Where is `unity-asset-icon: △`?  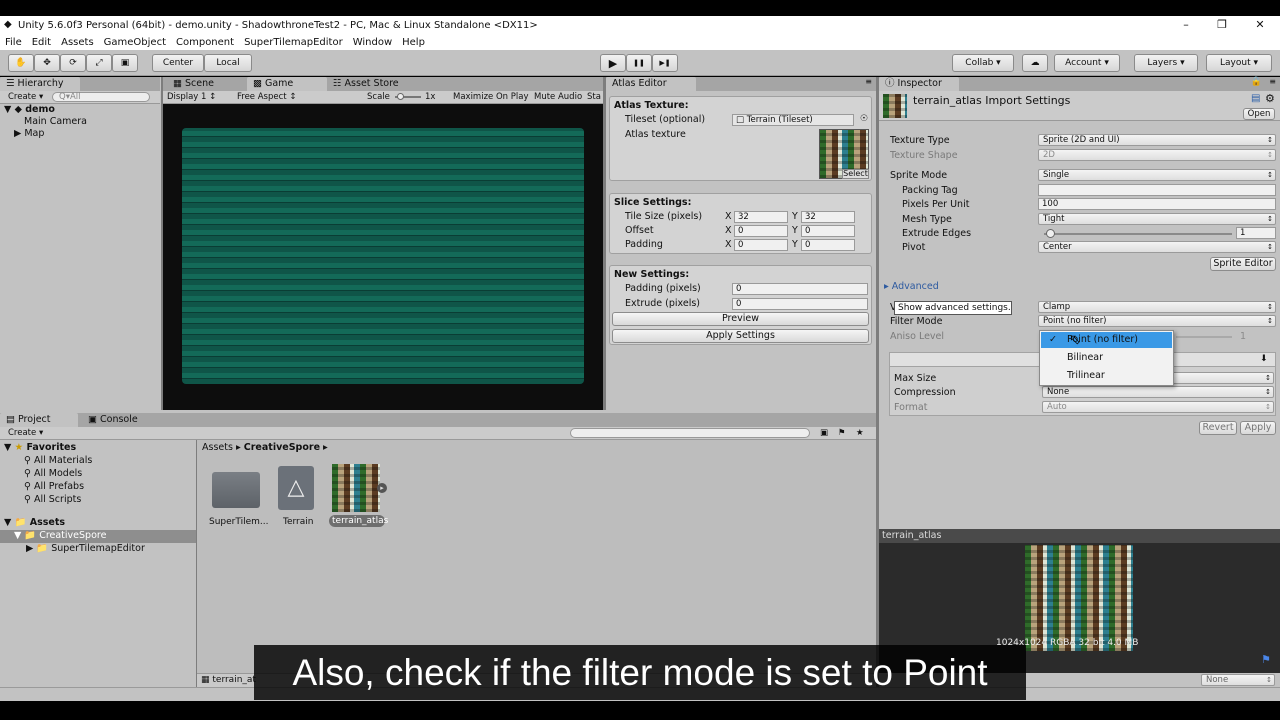
unity-asset-icon: △ is located at coordinates (296, 488).